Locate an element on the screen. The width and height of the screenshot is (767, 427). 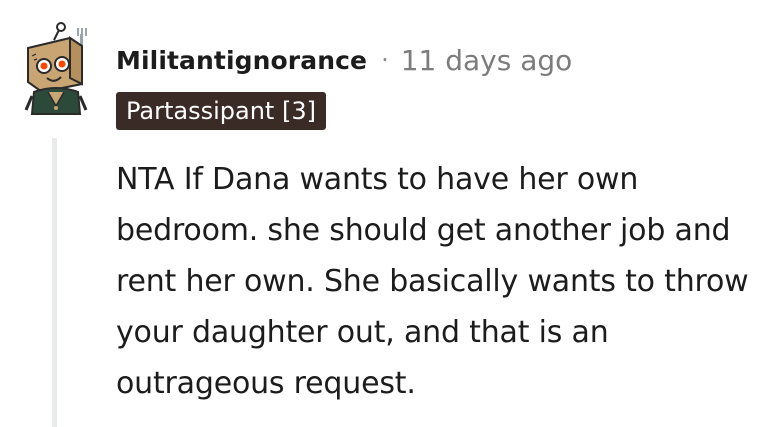
user-avatar is located at coordinates (58, 70).